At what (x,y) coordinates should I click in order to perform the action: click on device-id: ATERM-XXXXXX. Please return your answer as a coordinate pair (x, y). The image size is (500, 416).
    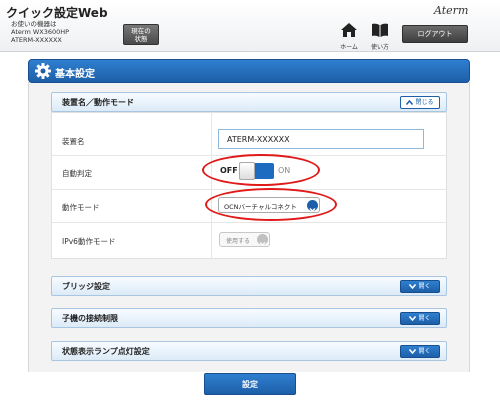
    Looking at the image, I should click on (36, 40).